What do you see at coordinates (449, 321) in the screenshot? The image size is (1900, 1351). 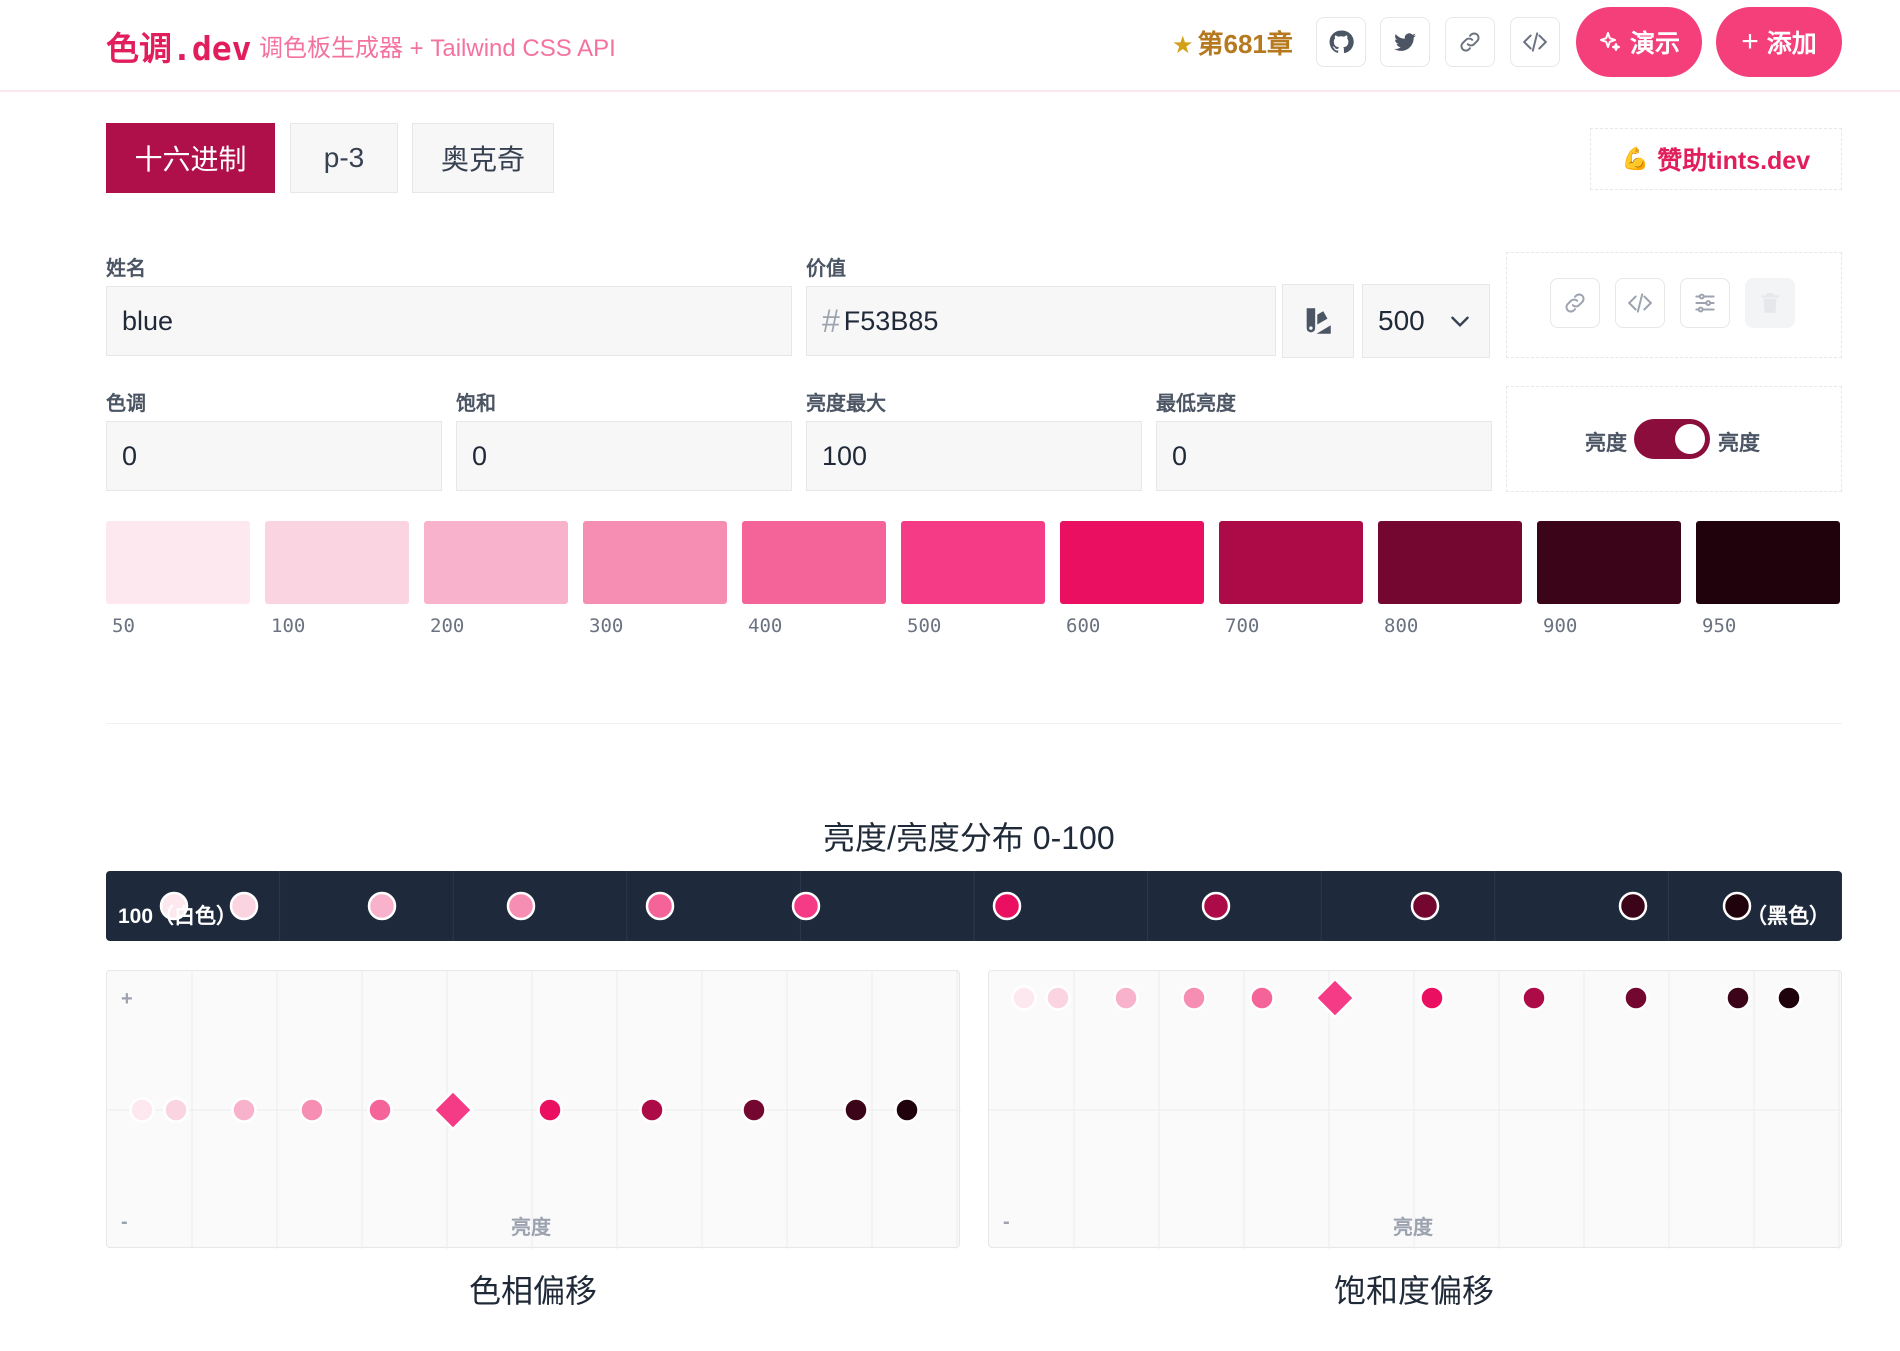 I see `name-input: blue` at bounding box center [449, 321].